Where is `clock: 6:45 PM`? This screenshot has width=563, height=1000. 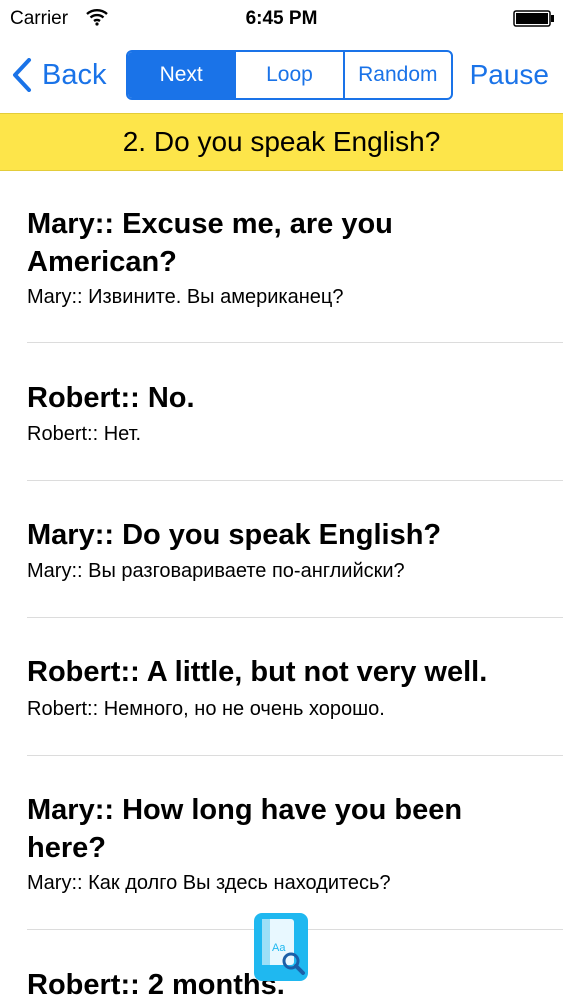
clock: 6:45 PM is located at coordinates (281, 18).